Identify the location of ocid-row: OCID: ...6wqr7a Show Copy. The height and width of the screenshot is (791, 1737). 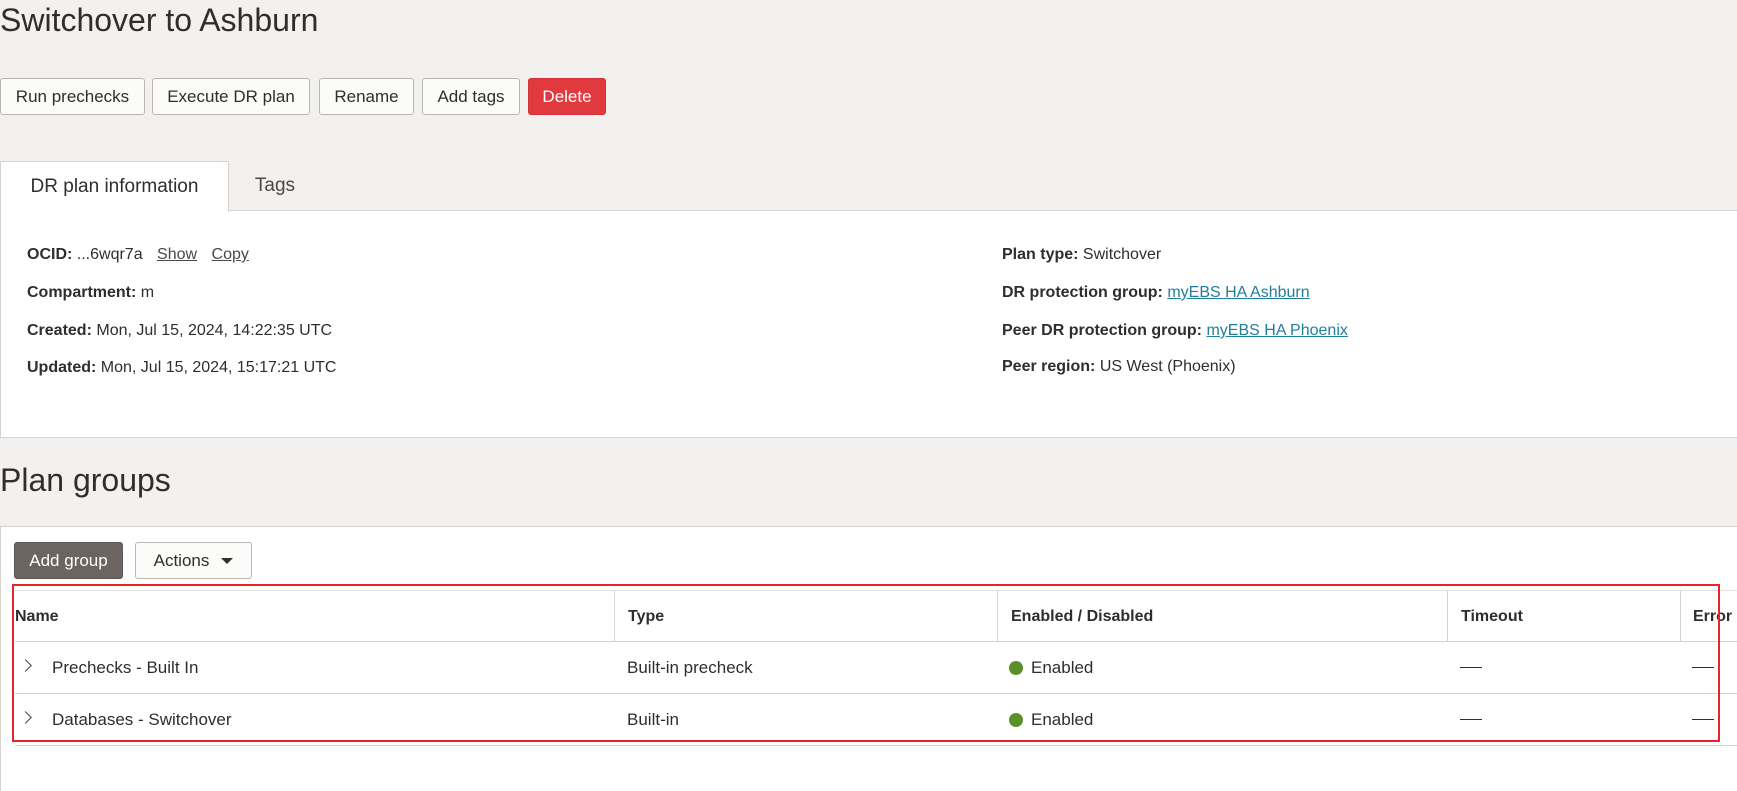
(138, 255).